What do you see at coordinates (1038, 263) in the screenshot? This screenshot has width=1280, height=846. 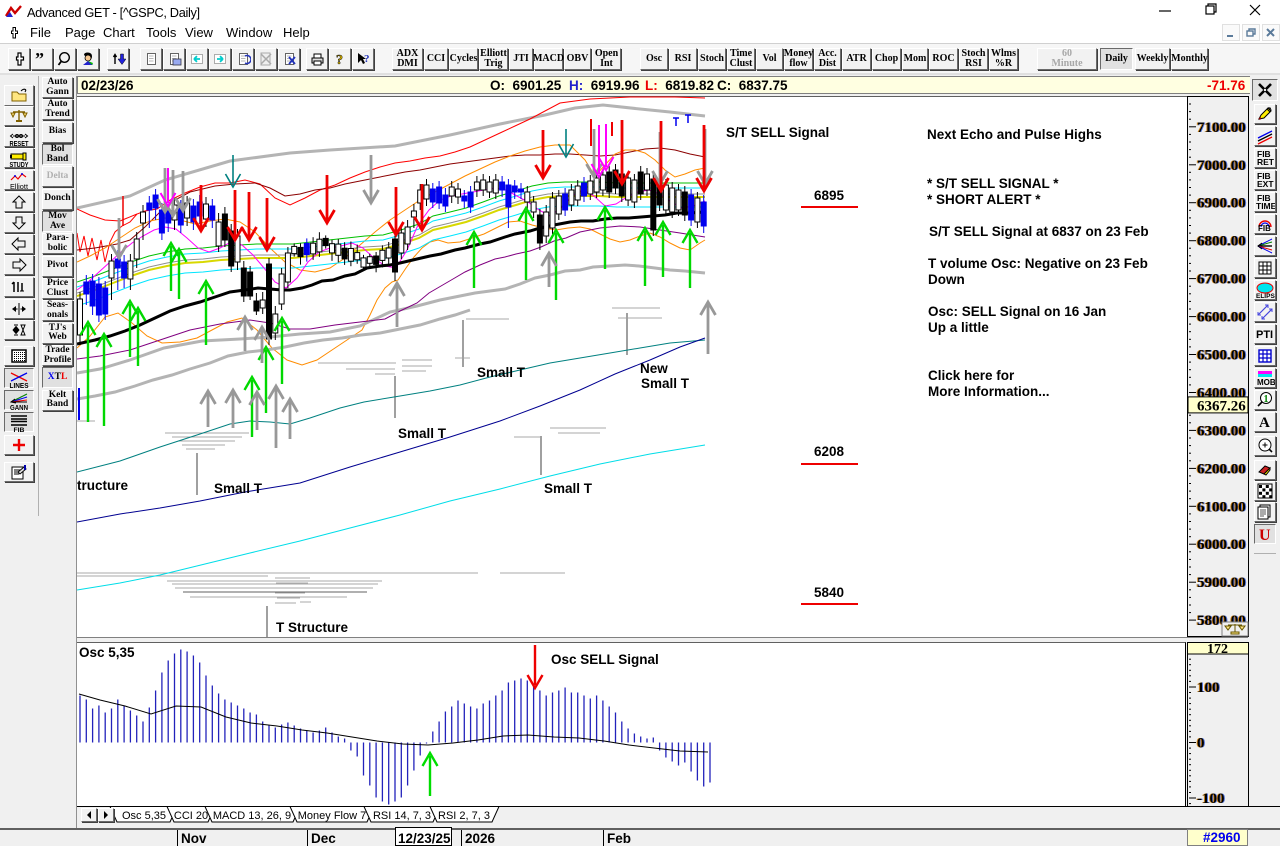 I see `svg-text:T volume Osc: Negative on 23 F: T volume Osc: Negative on 23 Feb` at bounding box center [1038, 263].